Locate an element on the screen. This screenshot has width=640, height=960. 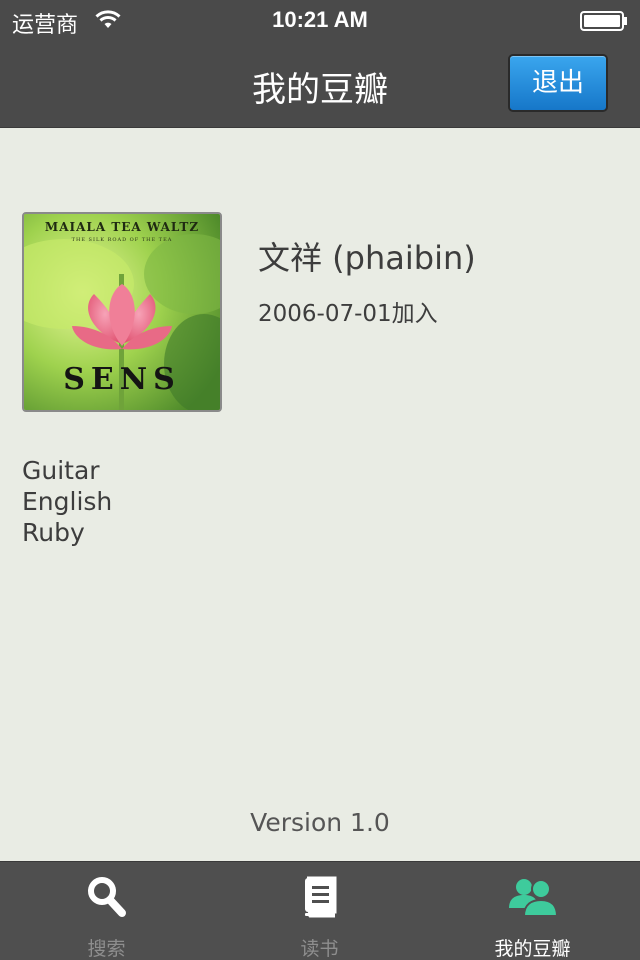
search-icon is located at coordinates (106, 897).